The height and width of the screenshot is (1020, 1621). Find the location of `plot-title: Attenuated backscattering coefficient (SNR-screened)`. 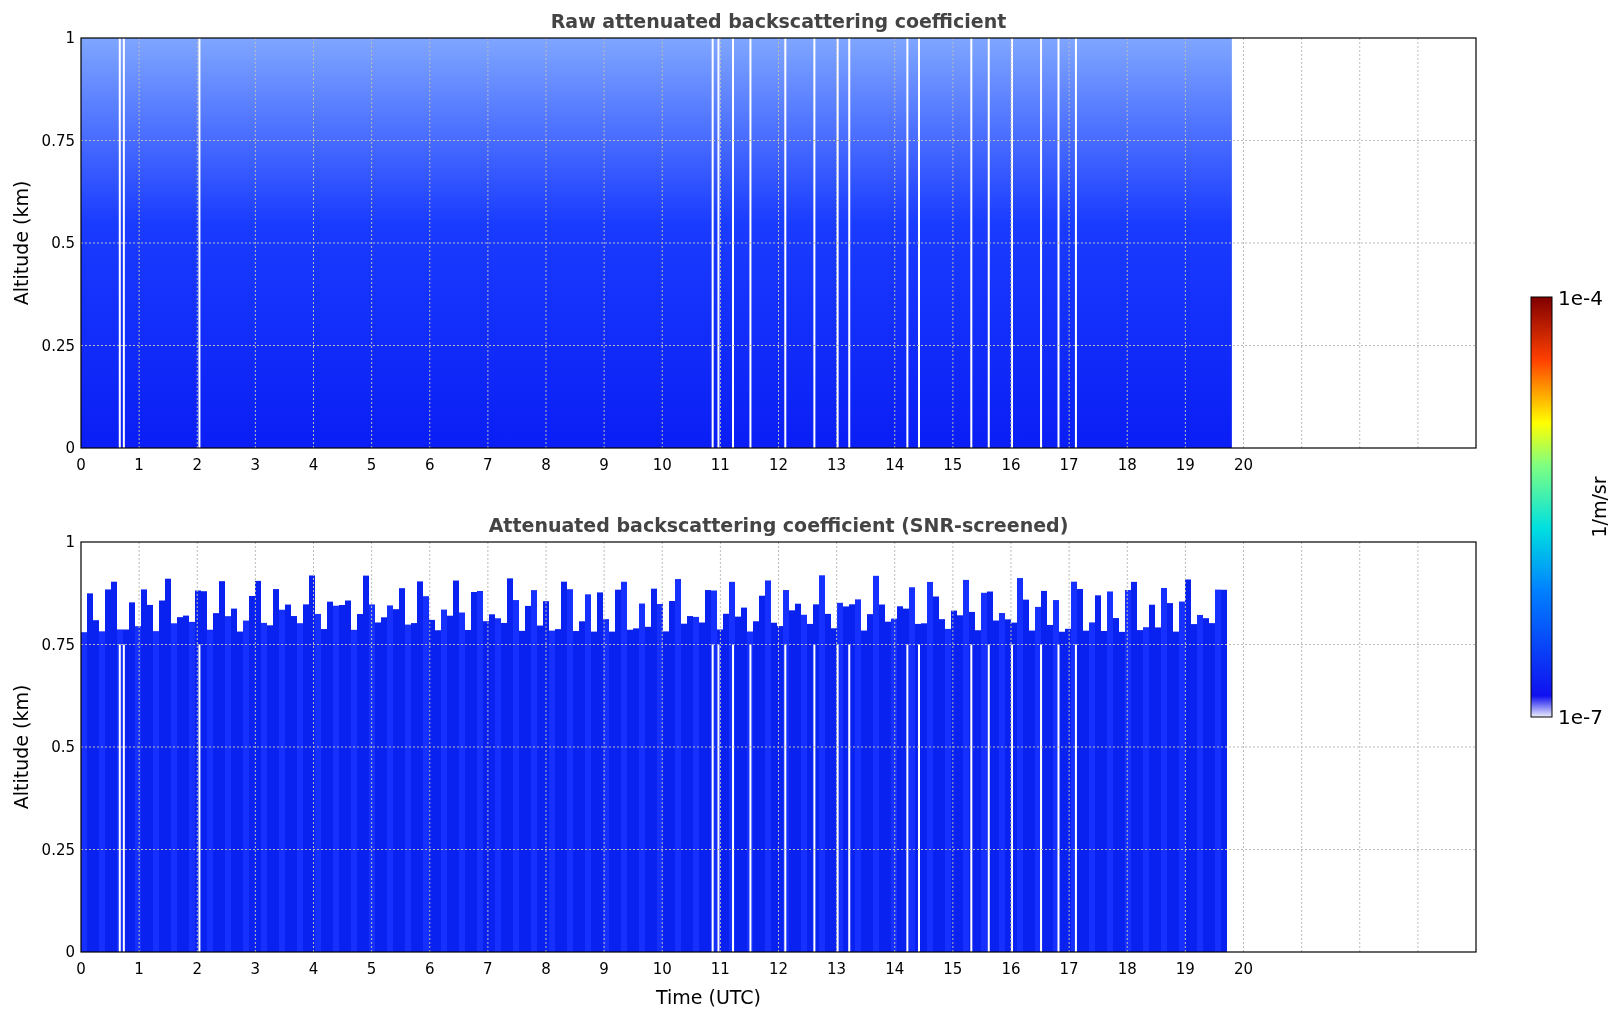

plot-title: Attenuated backscattering coefficient (SNR-screened) is located at coordinates (778, 525).